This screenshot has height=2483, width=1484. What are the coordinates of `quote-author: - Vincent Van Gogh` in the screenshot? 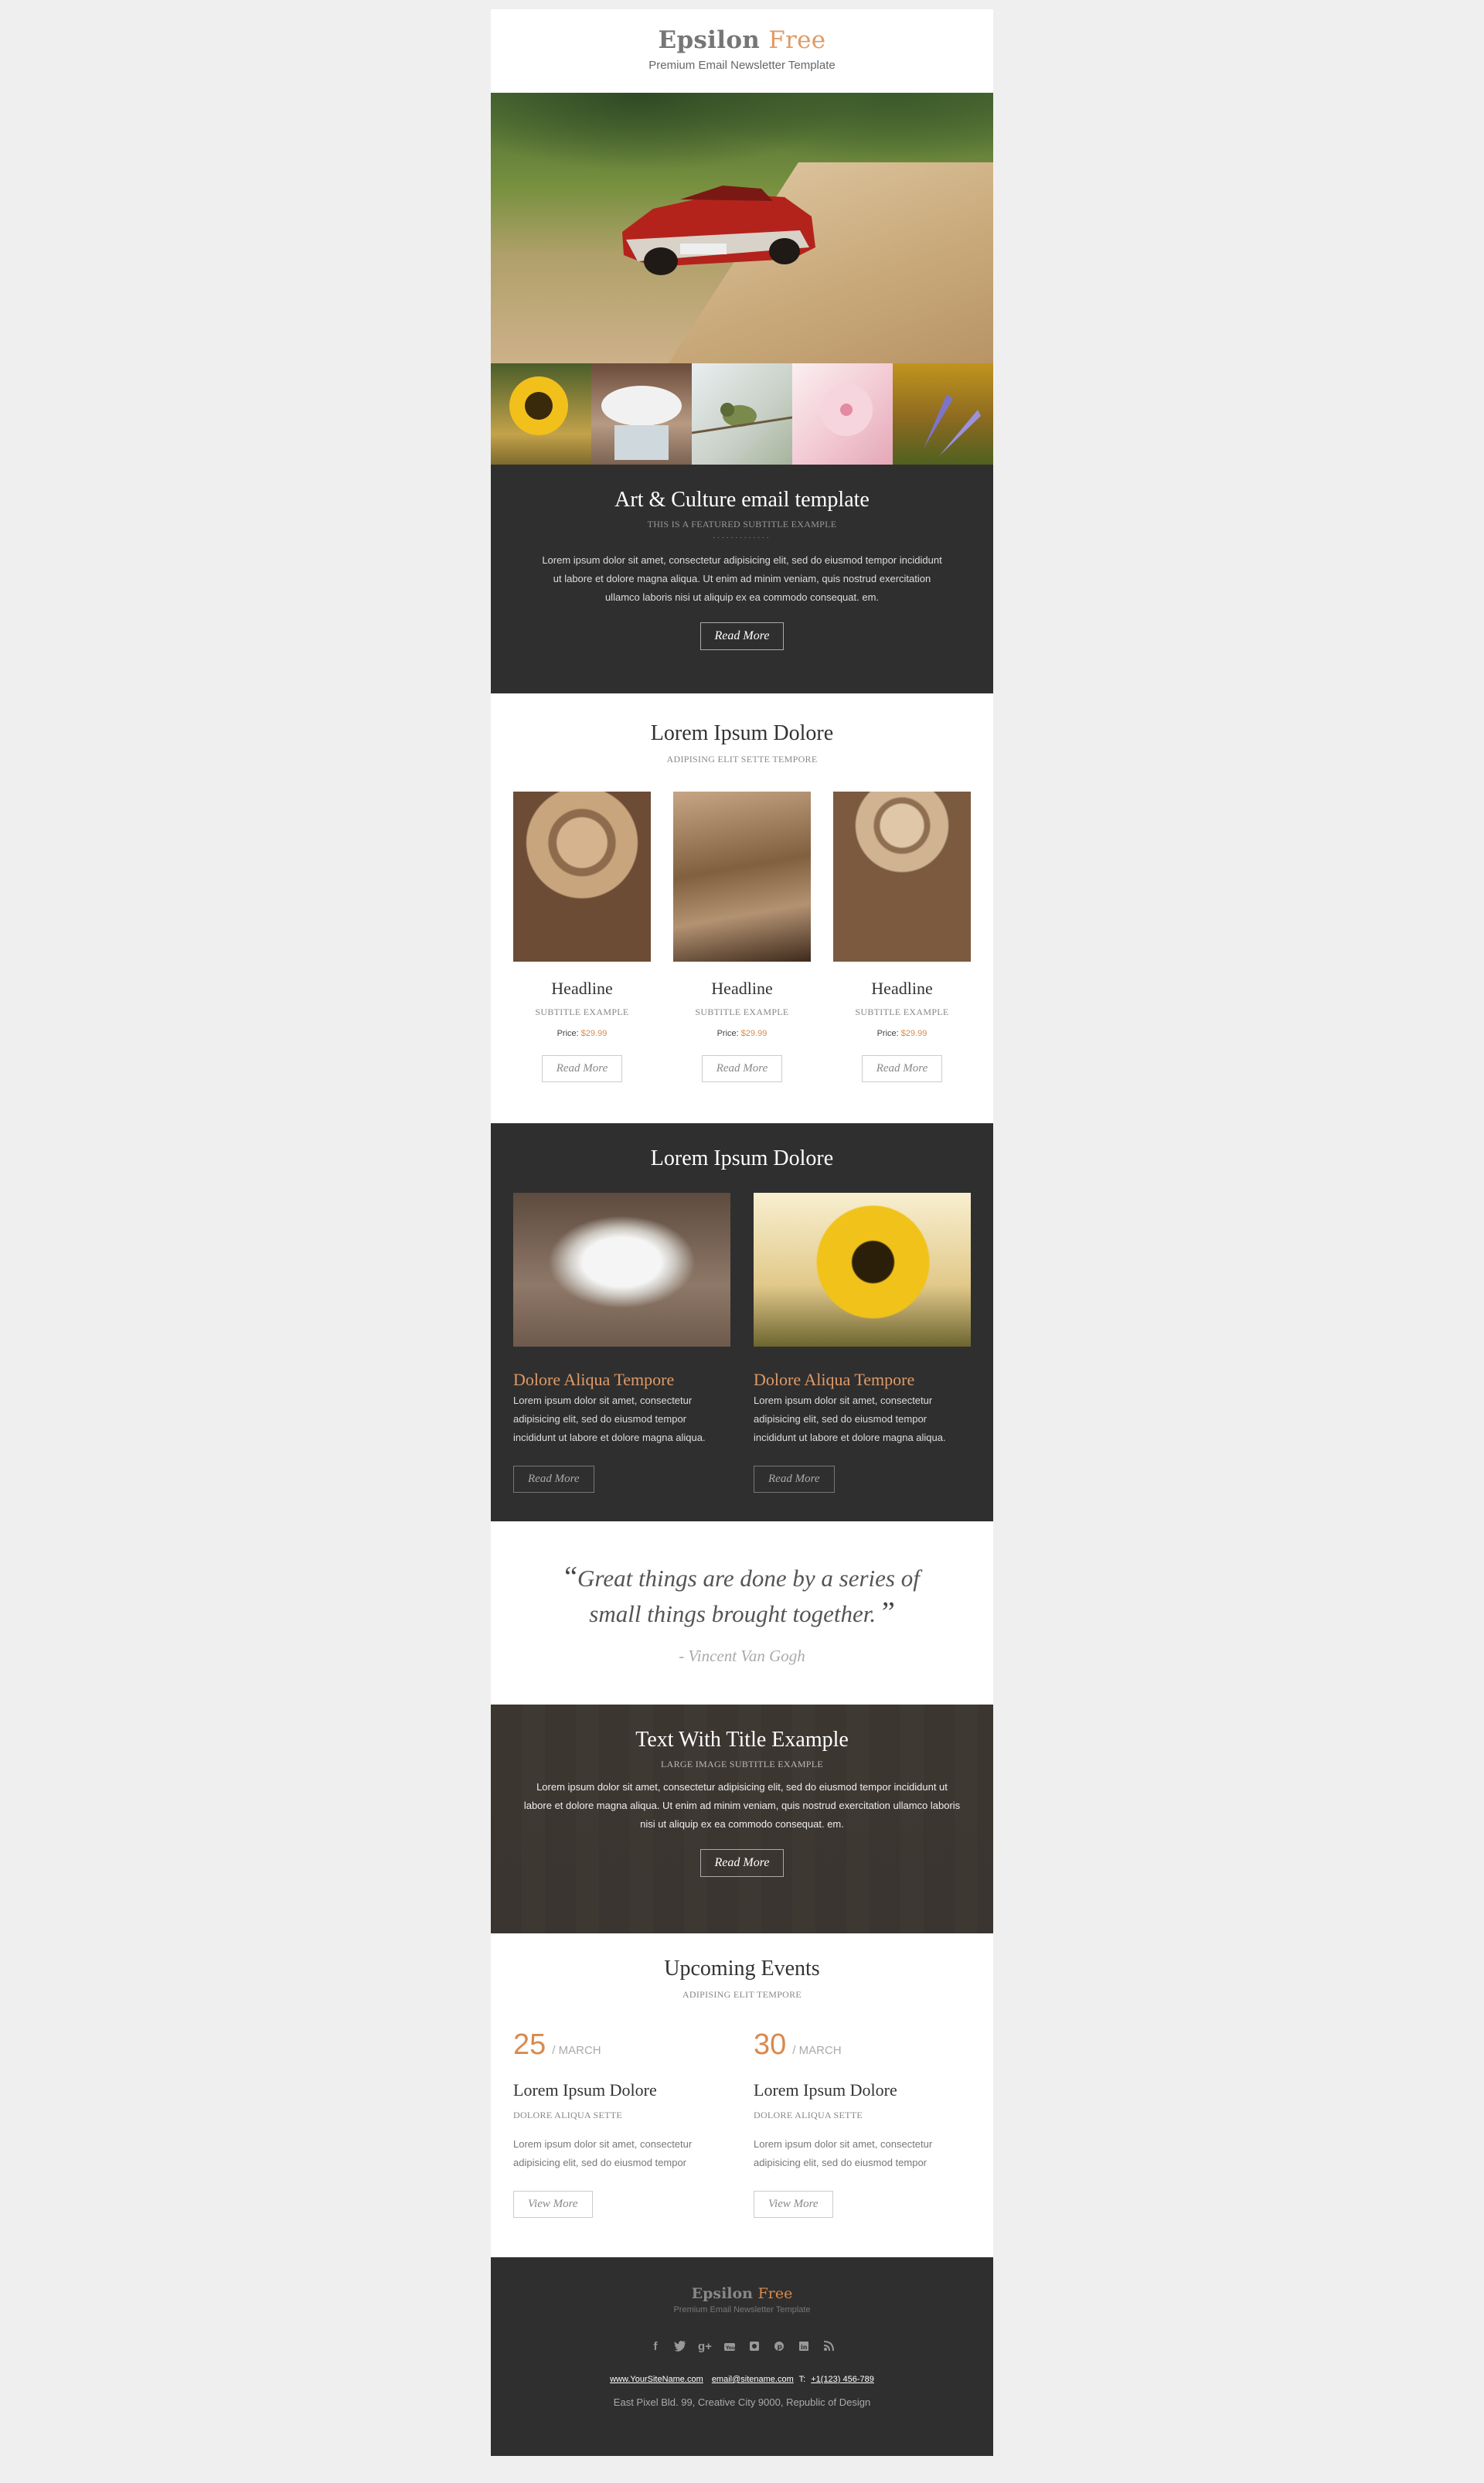 It's located at (742, 1656).